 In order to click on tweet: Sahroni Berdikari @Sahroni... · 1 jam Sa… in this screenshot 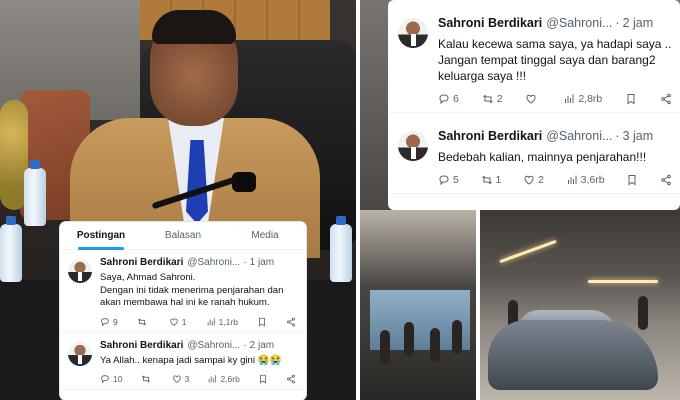, I will do `click(183, 291)`.